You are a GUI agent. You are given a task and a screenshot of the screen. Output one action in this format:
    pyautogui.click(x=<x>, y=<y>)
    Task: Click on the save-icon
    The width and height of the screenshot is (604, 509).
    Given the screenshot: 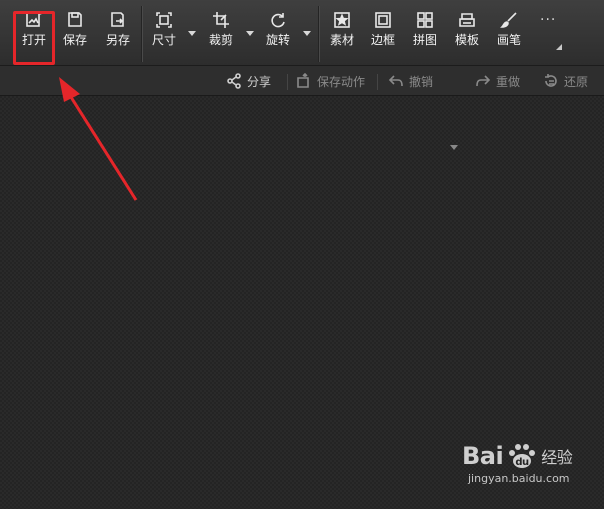 What is the action you would take?
    pyautogui.click(x=75, y=20)
    